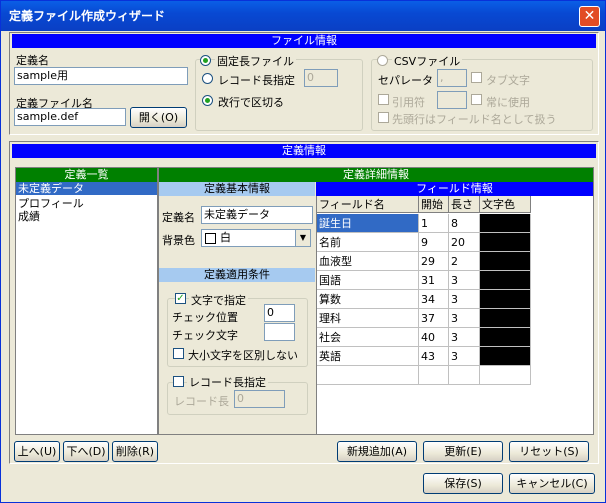 The height and width of the screenshot is (503, 606). What do you see at coordinates (101, 76) in the screenshot?
I see `def-name-input: sample用` at bounding box center [101, 76].